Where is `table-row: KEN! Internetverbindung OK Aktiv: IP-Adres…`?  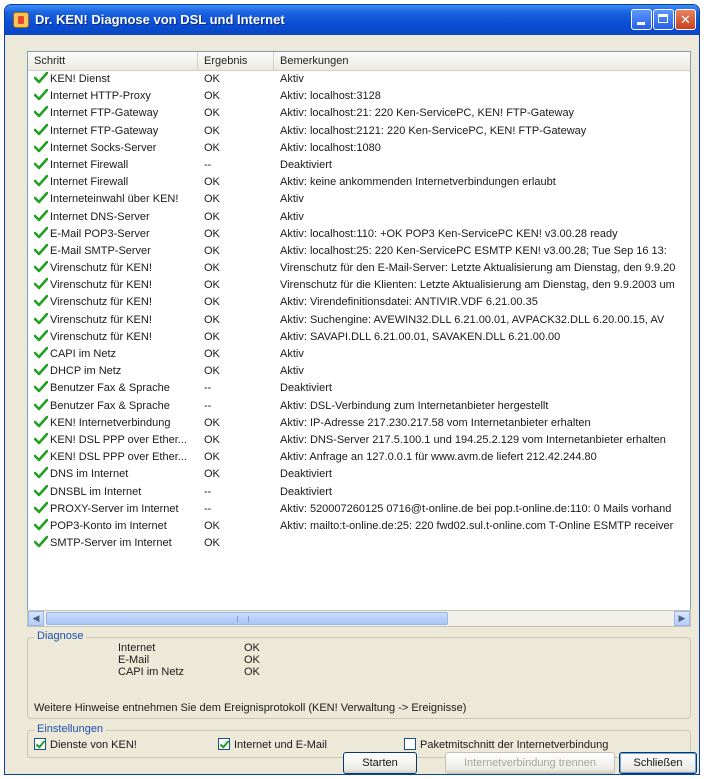
table-row: KEN! Internetverbindung OK Aktiv: IP-Adres… is located at coordinates (359, 423).